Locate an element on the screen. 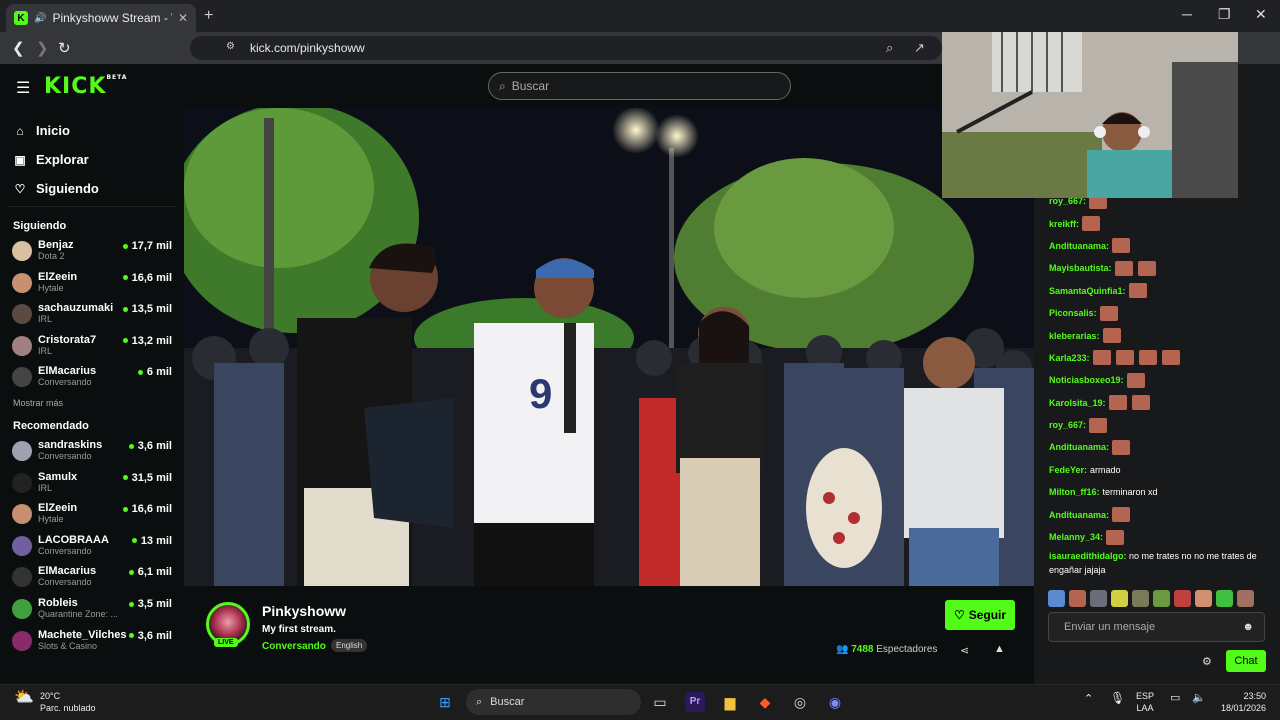 The height and width of the screenshot is (720, 1280). logo-beta-tag: BETA is located at coordinates (117, 77).